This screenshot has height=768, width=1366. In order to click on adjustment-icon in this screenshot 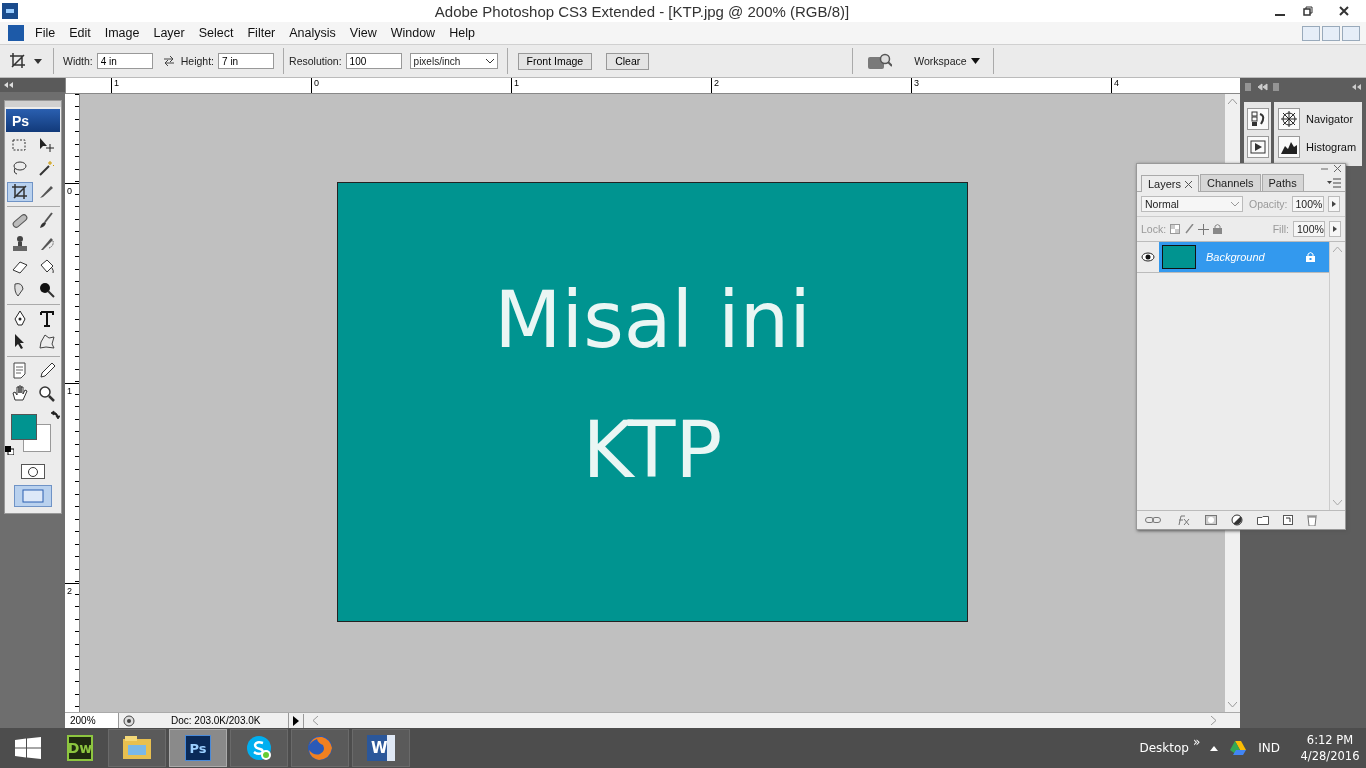, I will do `click(1237, 520)`.